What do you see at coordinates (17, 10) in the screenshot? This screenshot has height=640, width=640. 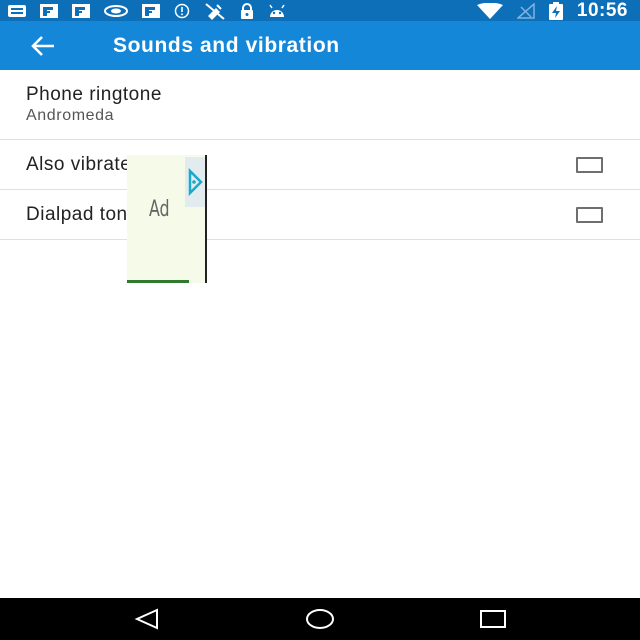 I see `message-icon` at bounding box center [17, 10].